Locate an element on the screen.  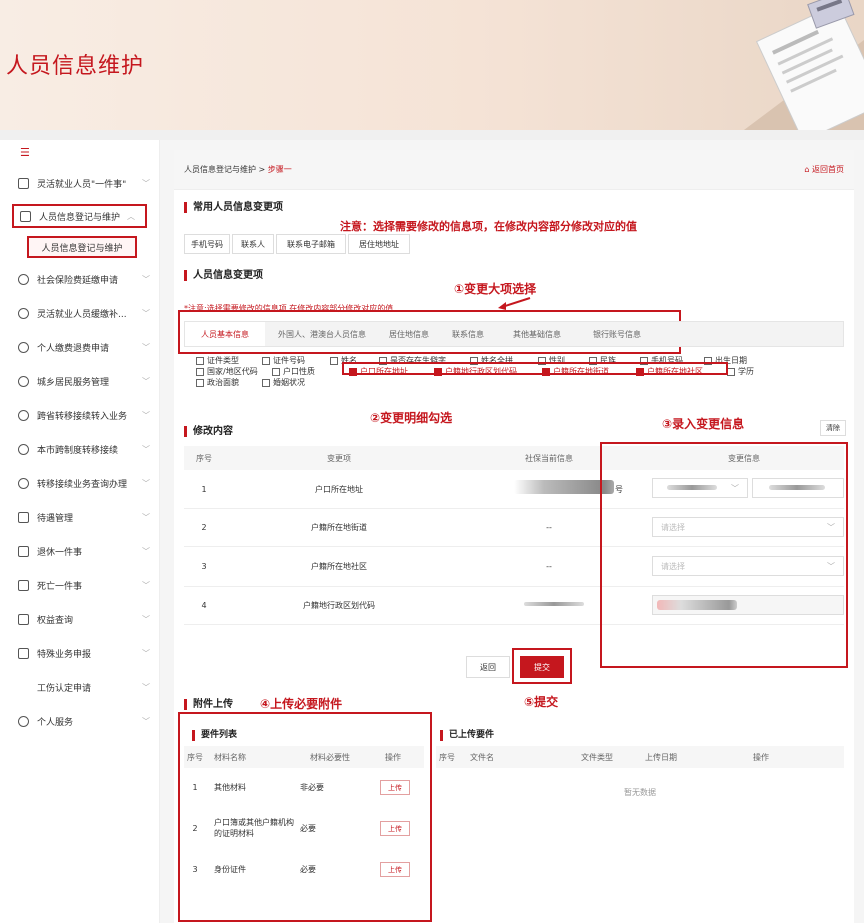
req-col-op: 操作 is located at coordinates (393, 757).